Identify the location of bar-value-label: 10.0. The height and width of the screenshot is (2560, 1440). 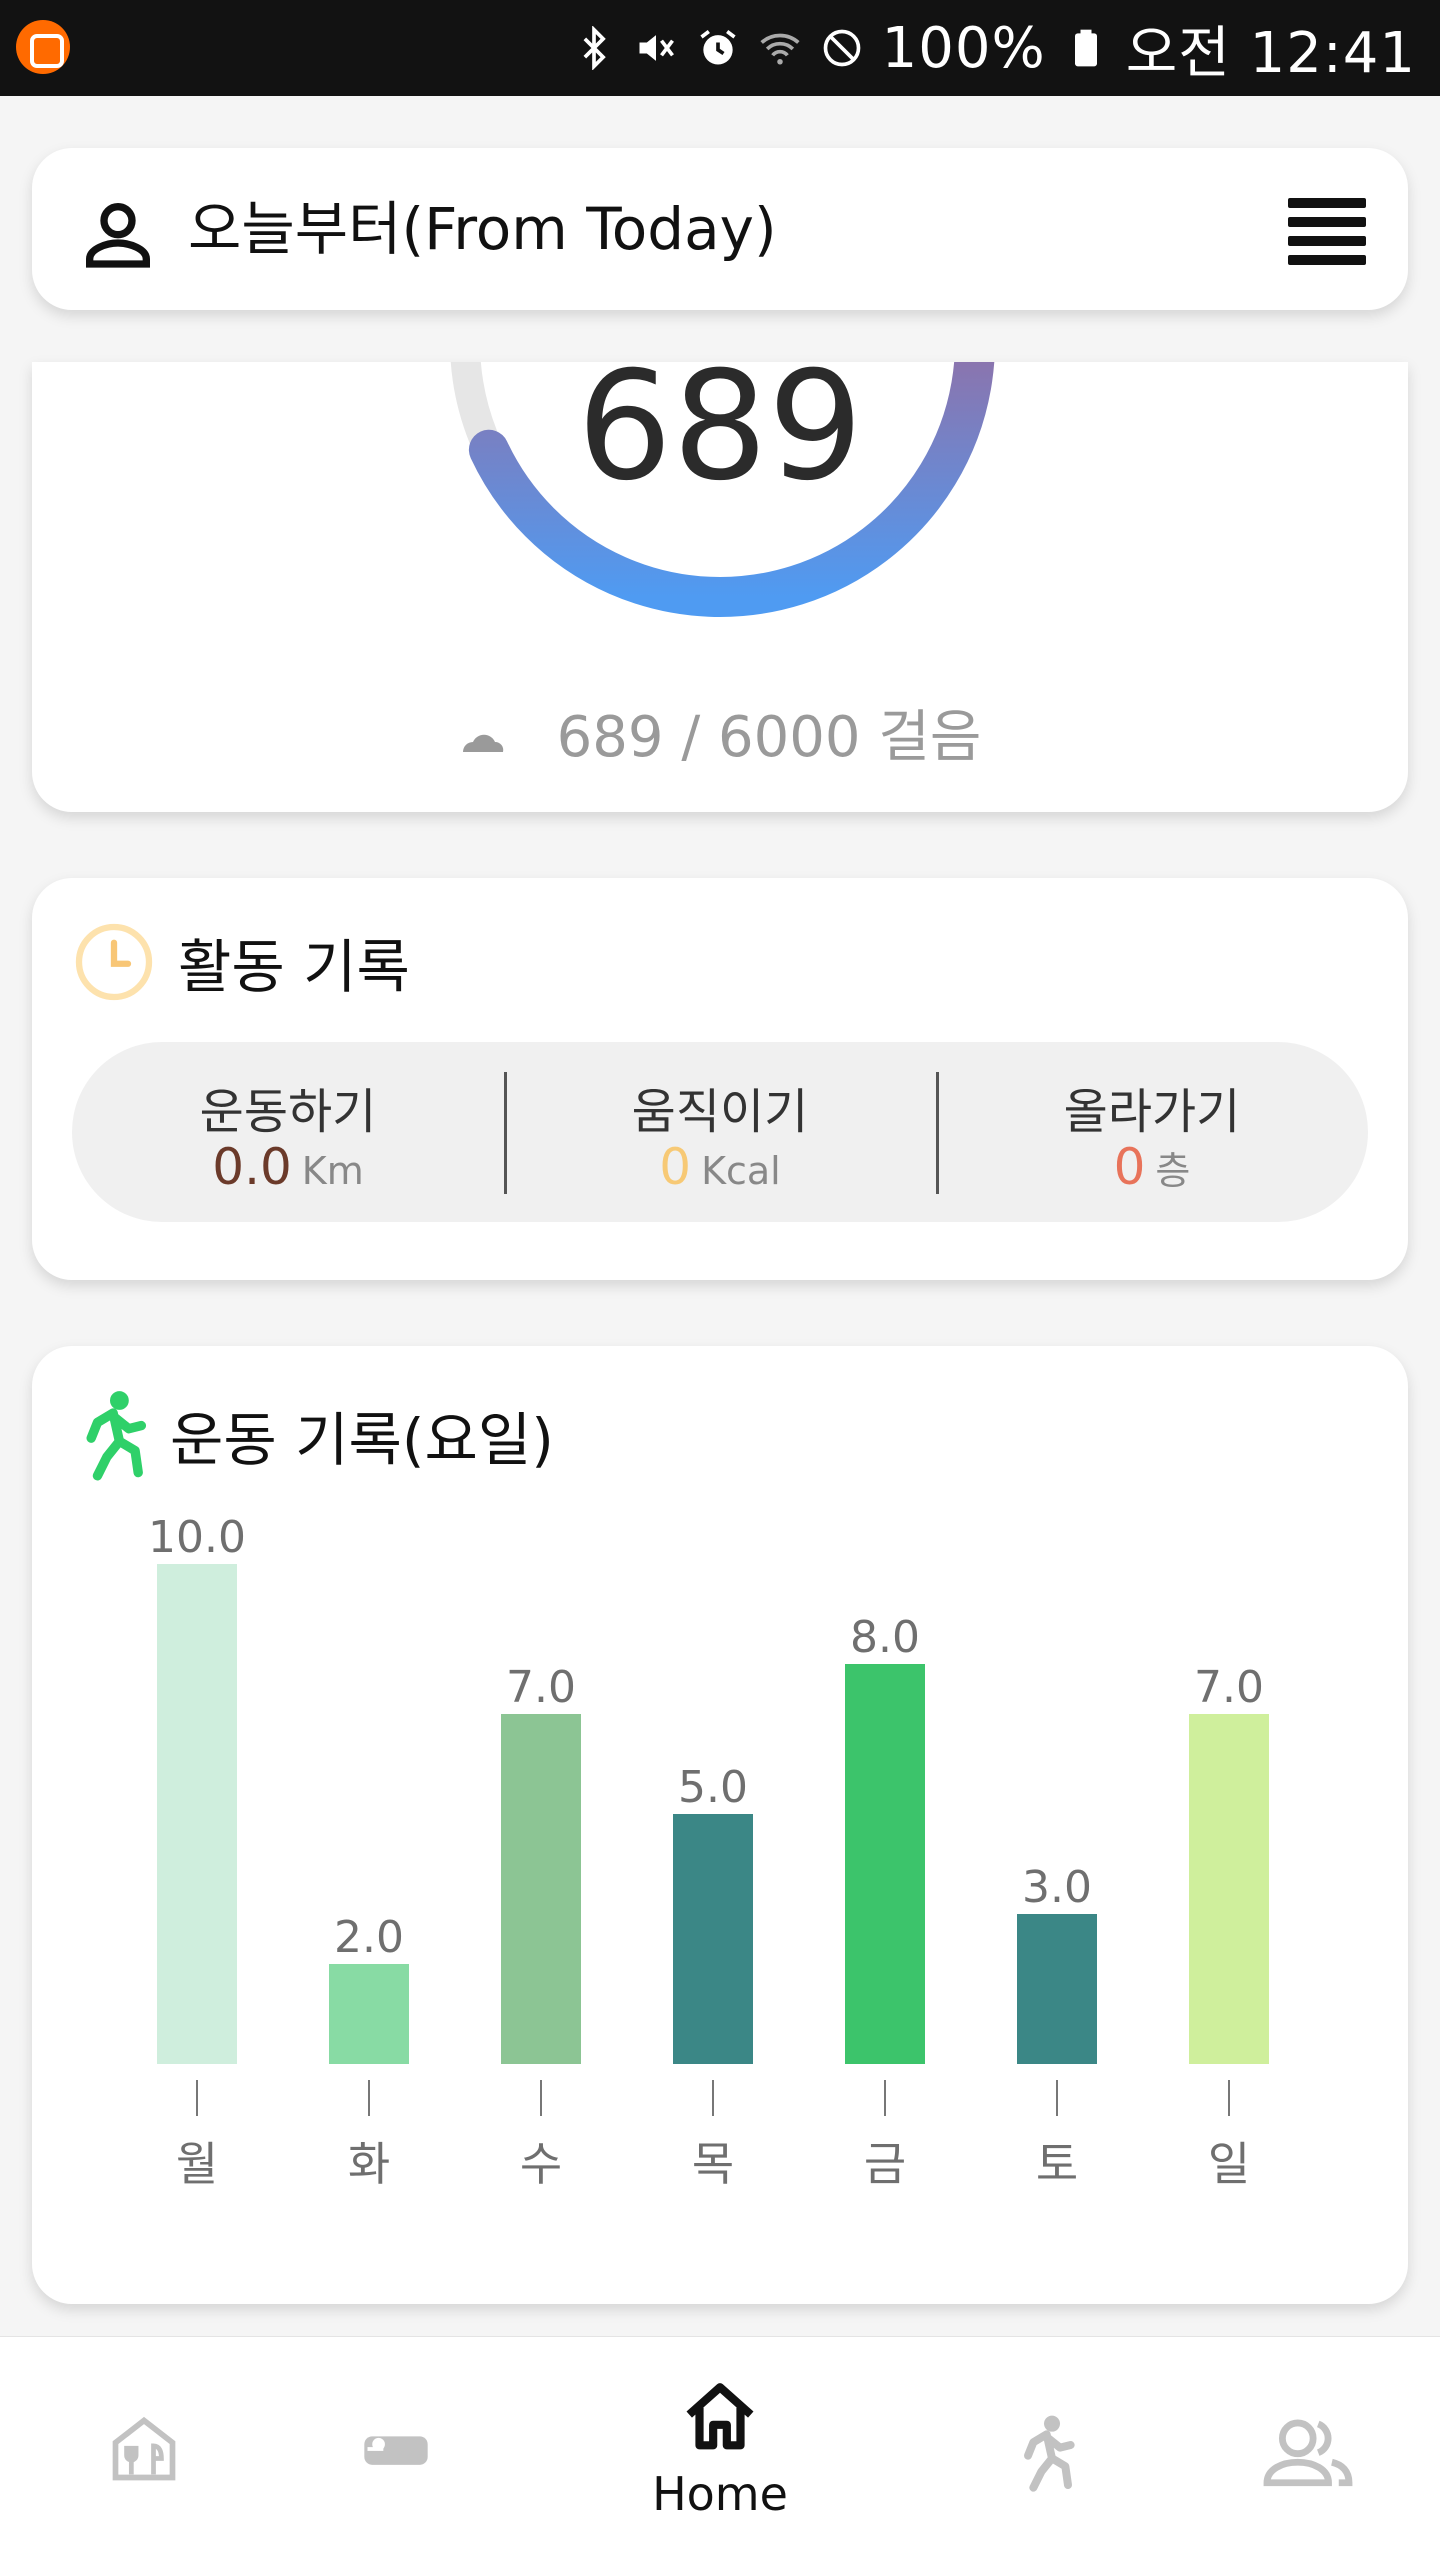
(197, 1537).